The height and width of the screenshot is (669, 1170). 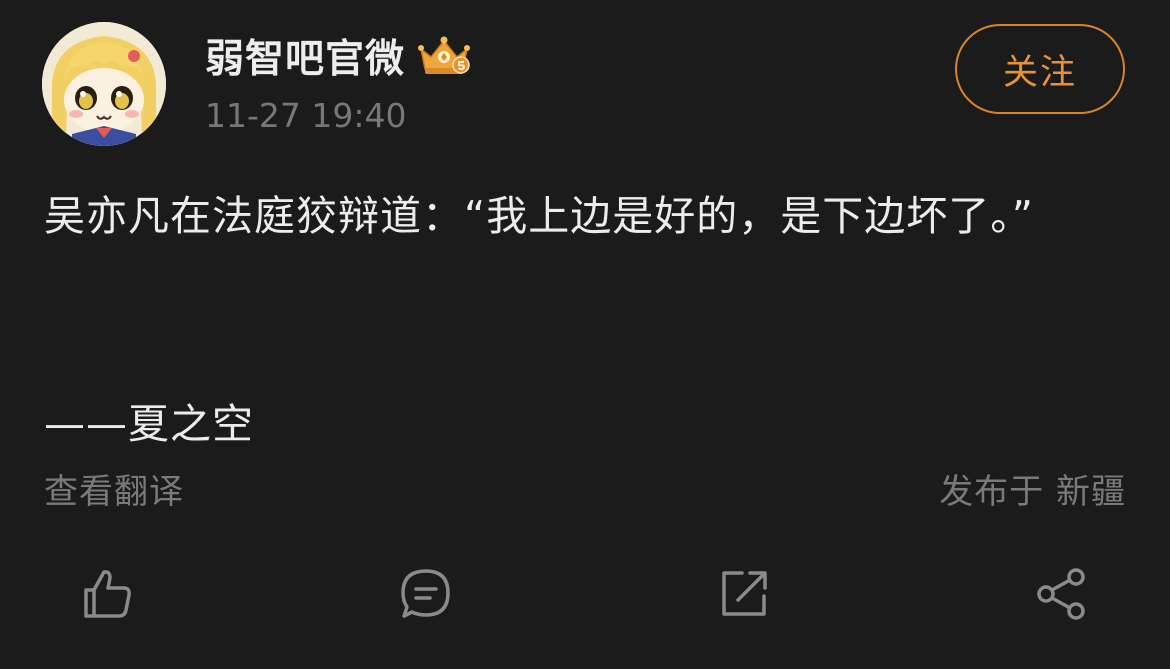 I want to click on share-icon, so click(x=1061, y=594).